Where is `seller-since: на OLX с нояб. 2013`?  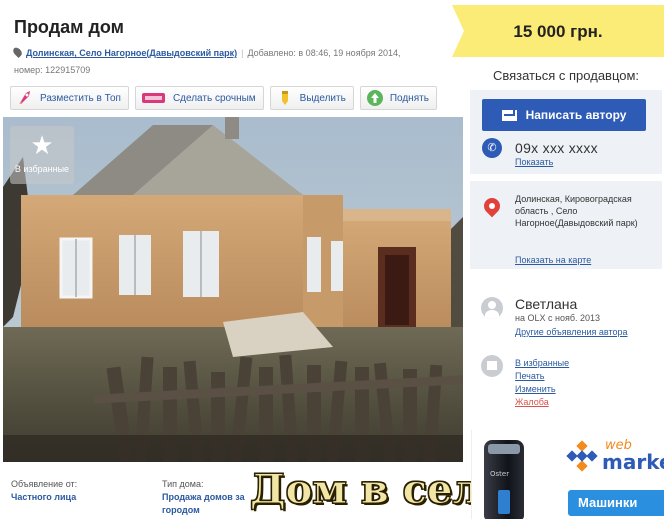 seller-since: на OLX с нояб. 2013 is located at coordinates (558, 318).